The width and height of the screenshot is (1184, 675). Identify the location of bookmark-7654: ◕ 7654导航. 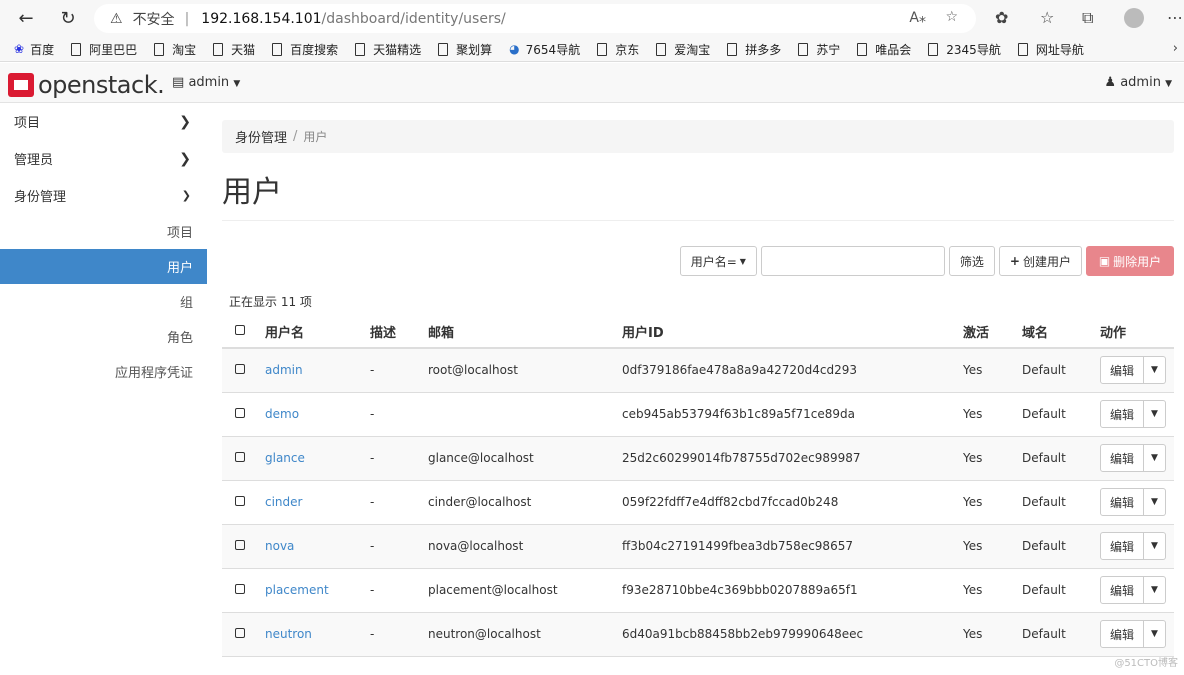
(544, 49).